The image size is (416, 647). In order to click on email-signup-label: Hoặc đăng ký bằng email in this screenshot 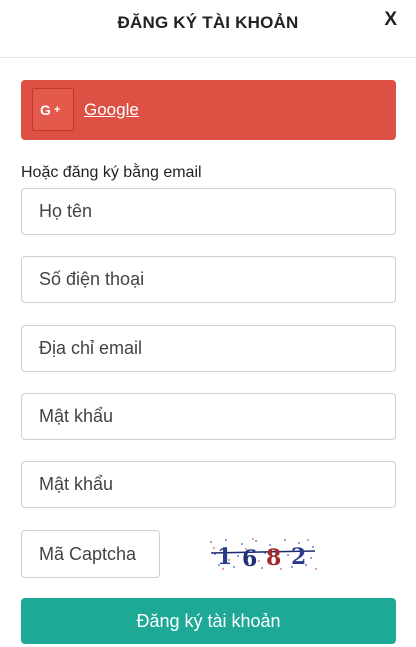, I will do `click(111, 172)`.